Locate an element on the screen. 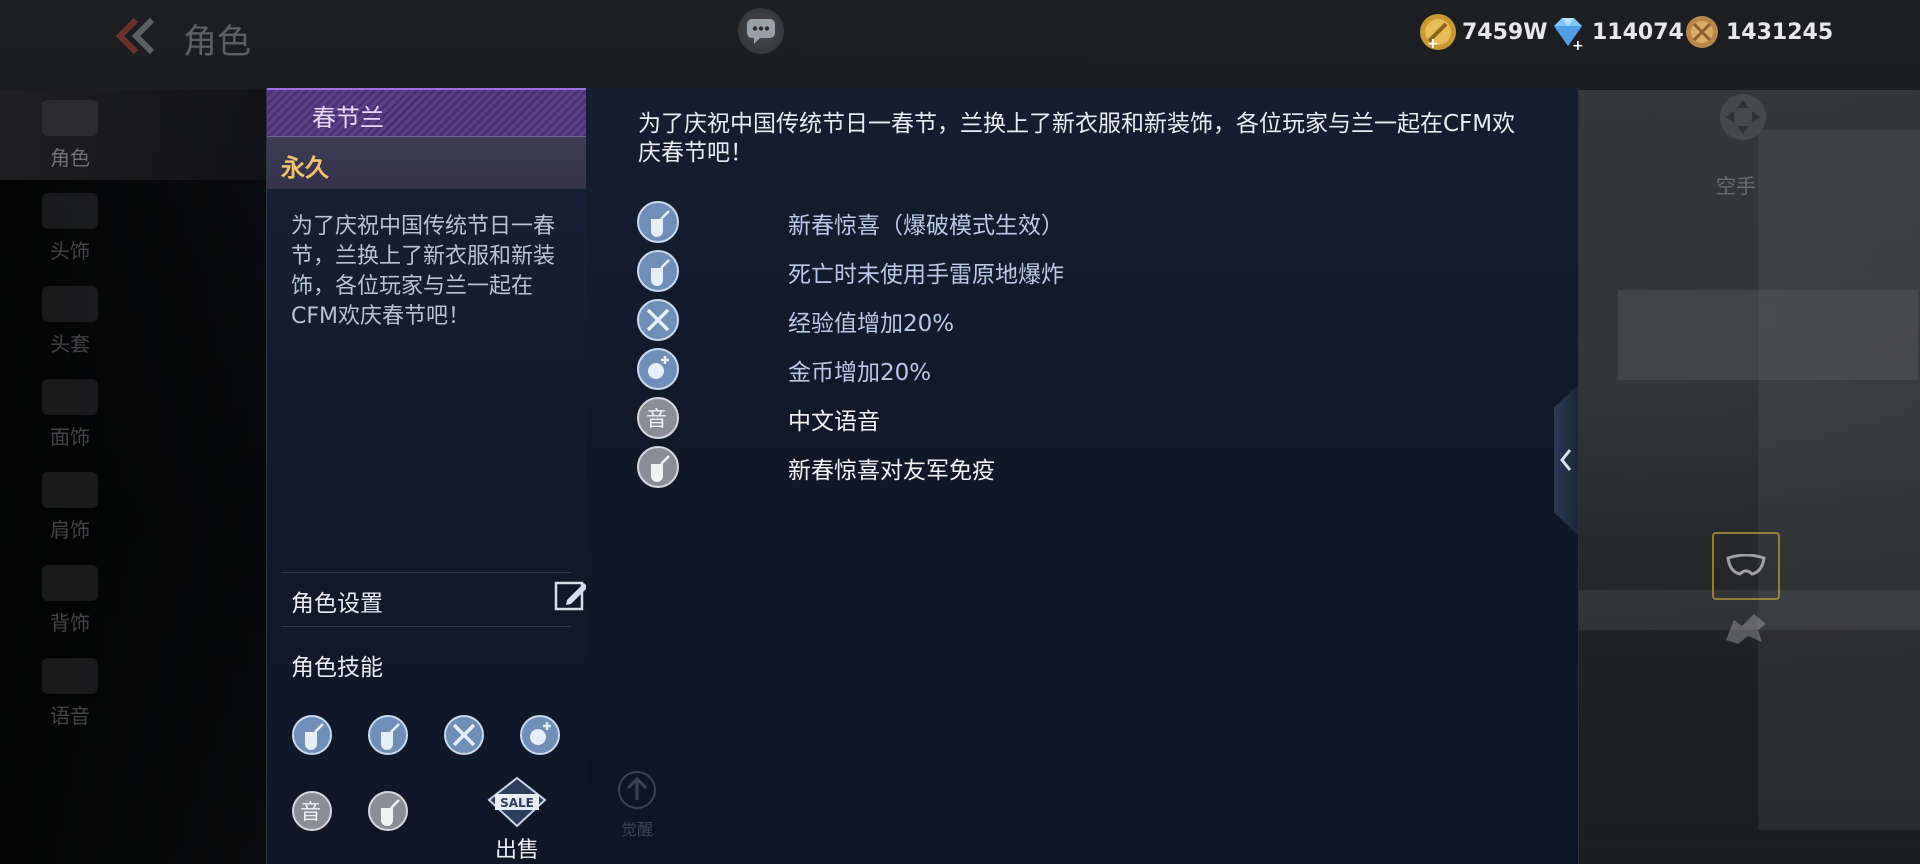 This screenshot has height=864, width=1920. coin-currency: 1431245 is located at coordinates (1757, 32).